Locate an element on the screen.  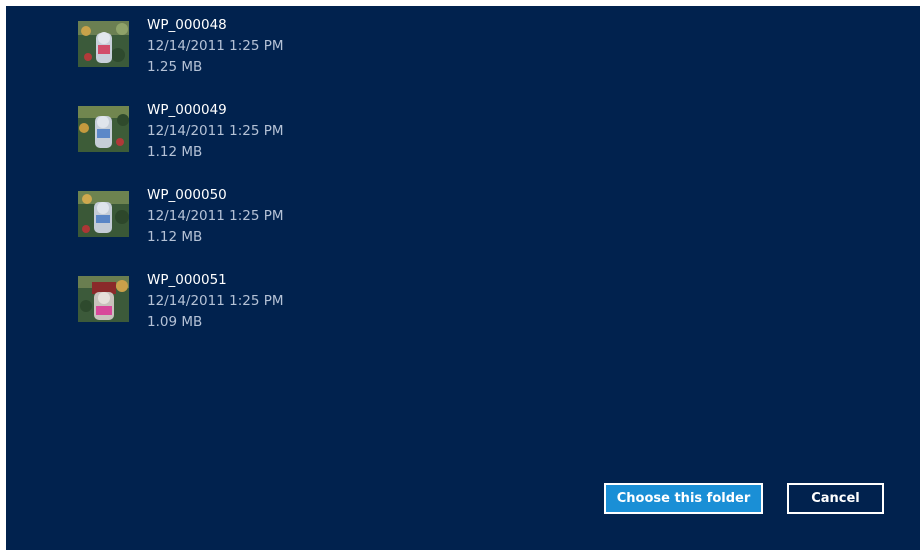
file-item: WP_000051 12/14/2011 1:25 PM 1.09 MB is located at coordinates (278, 312).